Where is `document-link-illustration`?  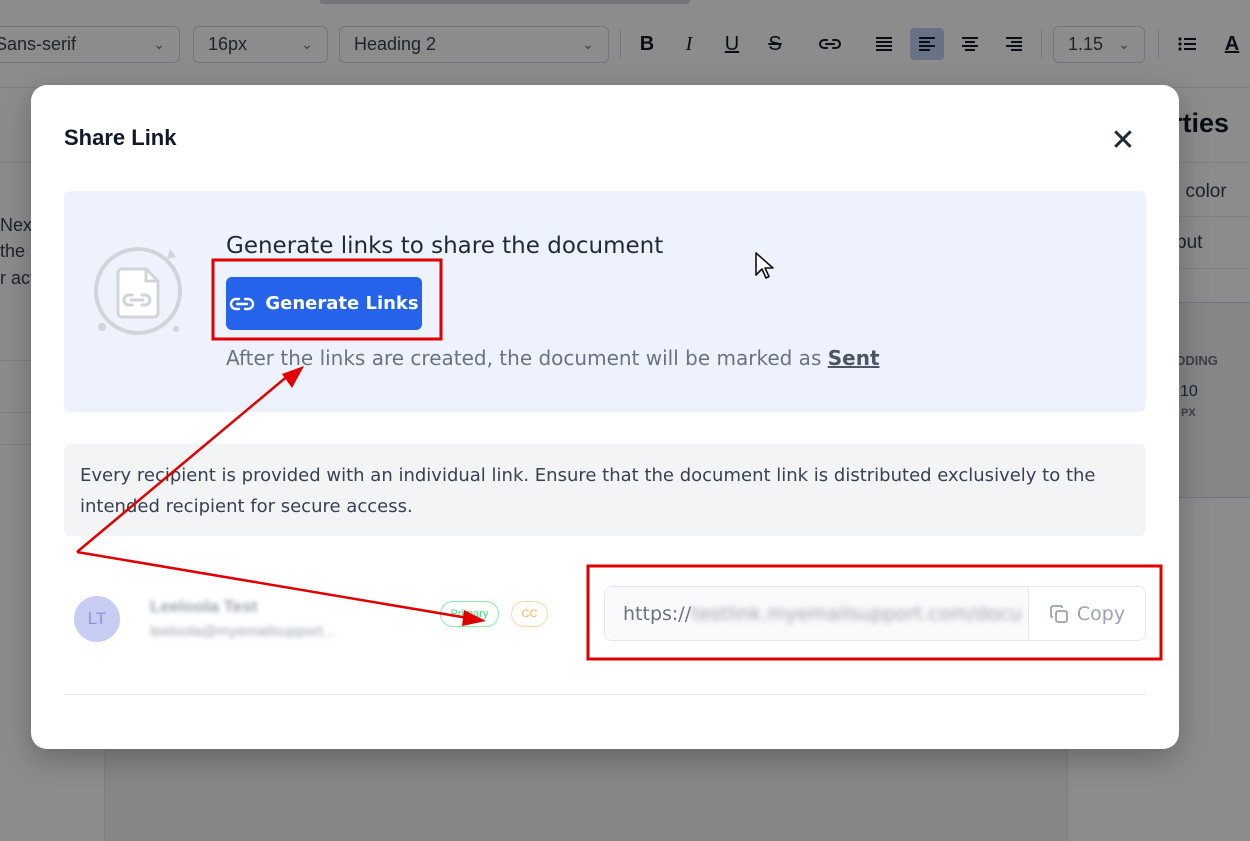
document-link-illustration is located at coordinates (138, 291).